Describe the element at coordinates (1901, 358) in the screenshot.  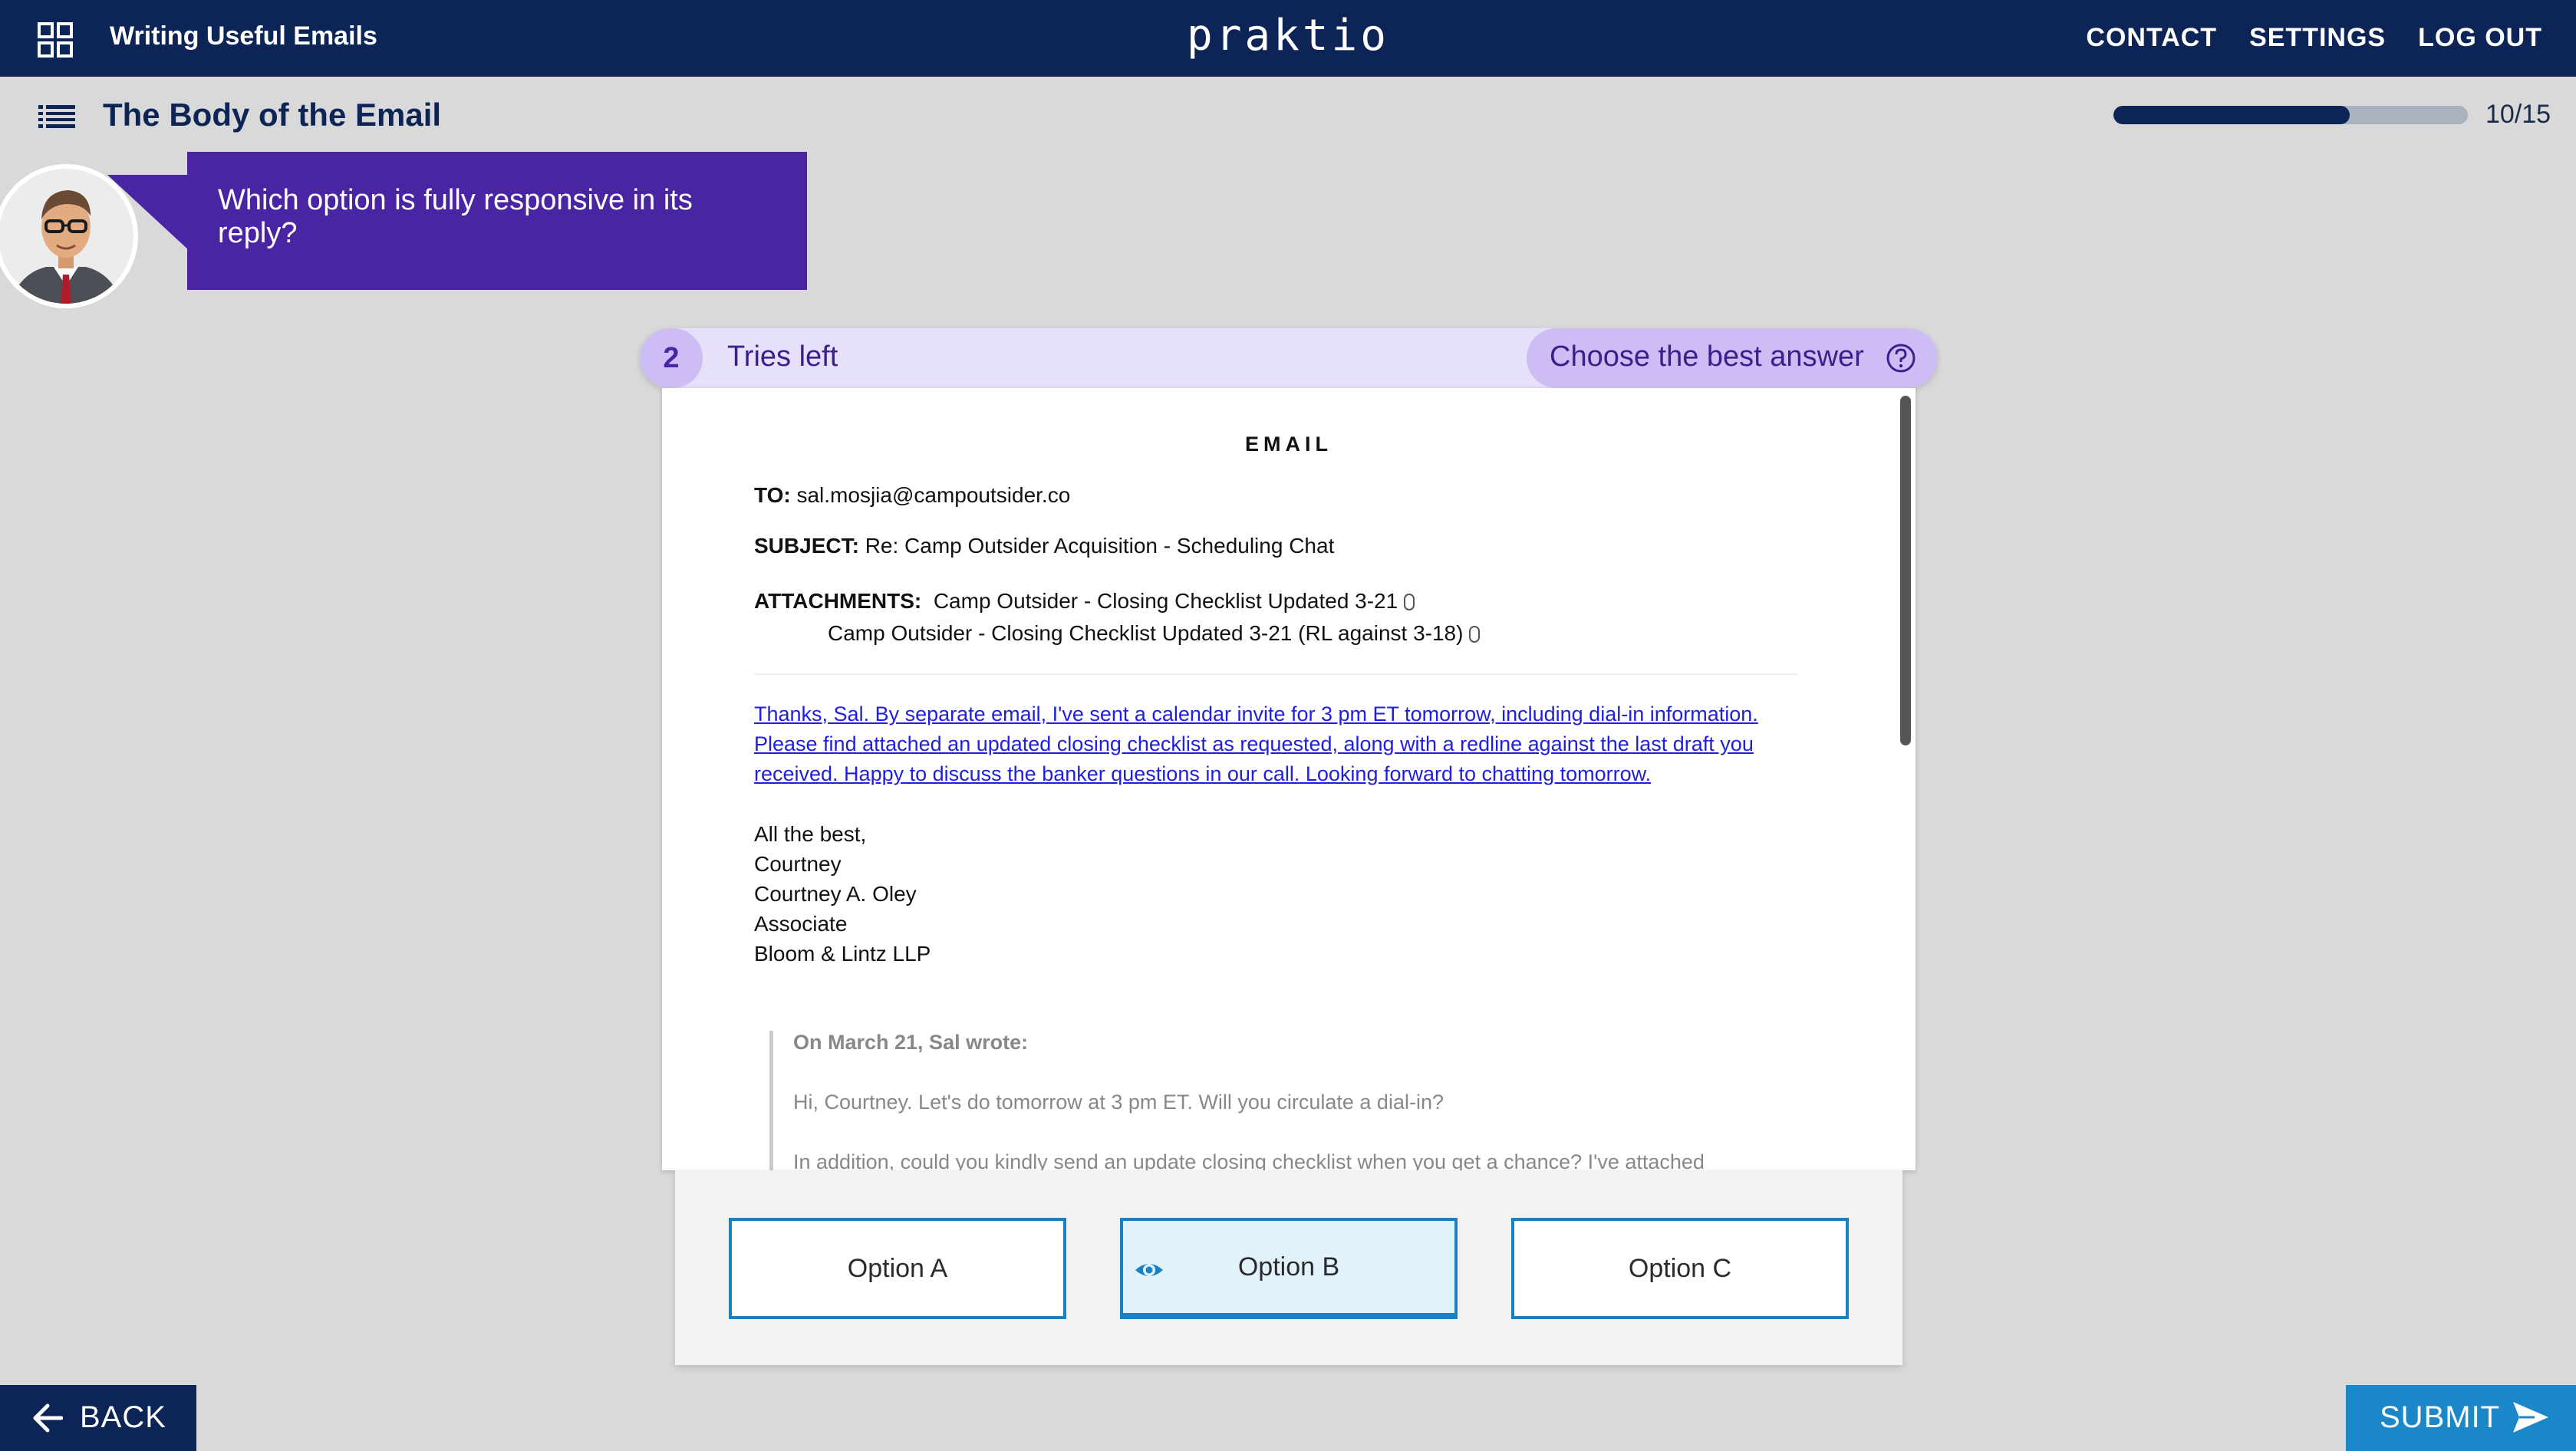
I see `help-icon` at that location.